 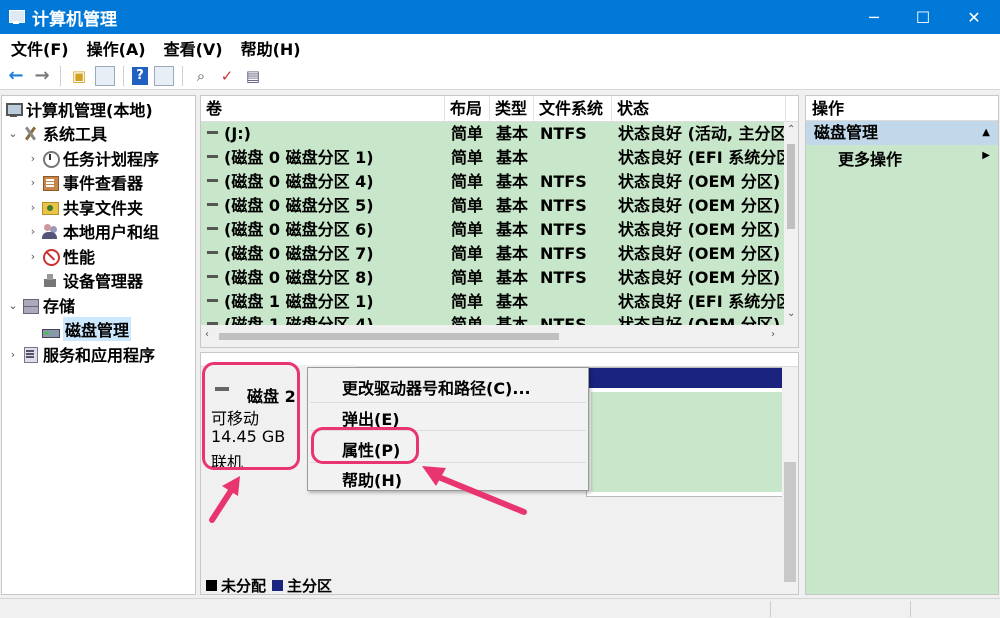 What do you see at coordinates (253, 76) in the screenshot?
I see `options-icon: ▤` at bounding box center [253, 76].